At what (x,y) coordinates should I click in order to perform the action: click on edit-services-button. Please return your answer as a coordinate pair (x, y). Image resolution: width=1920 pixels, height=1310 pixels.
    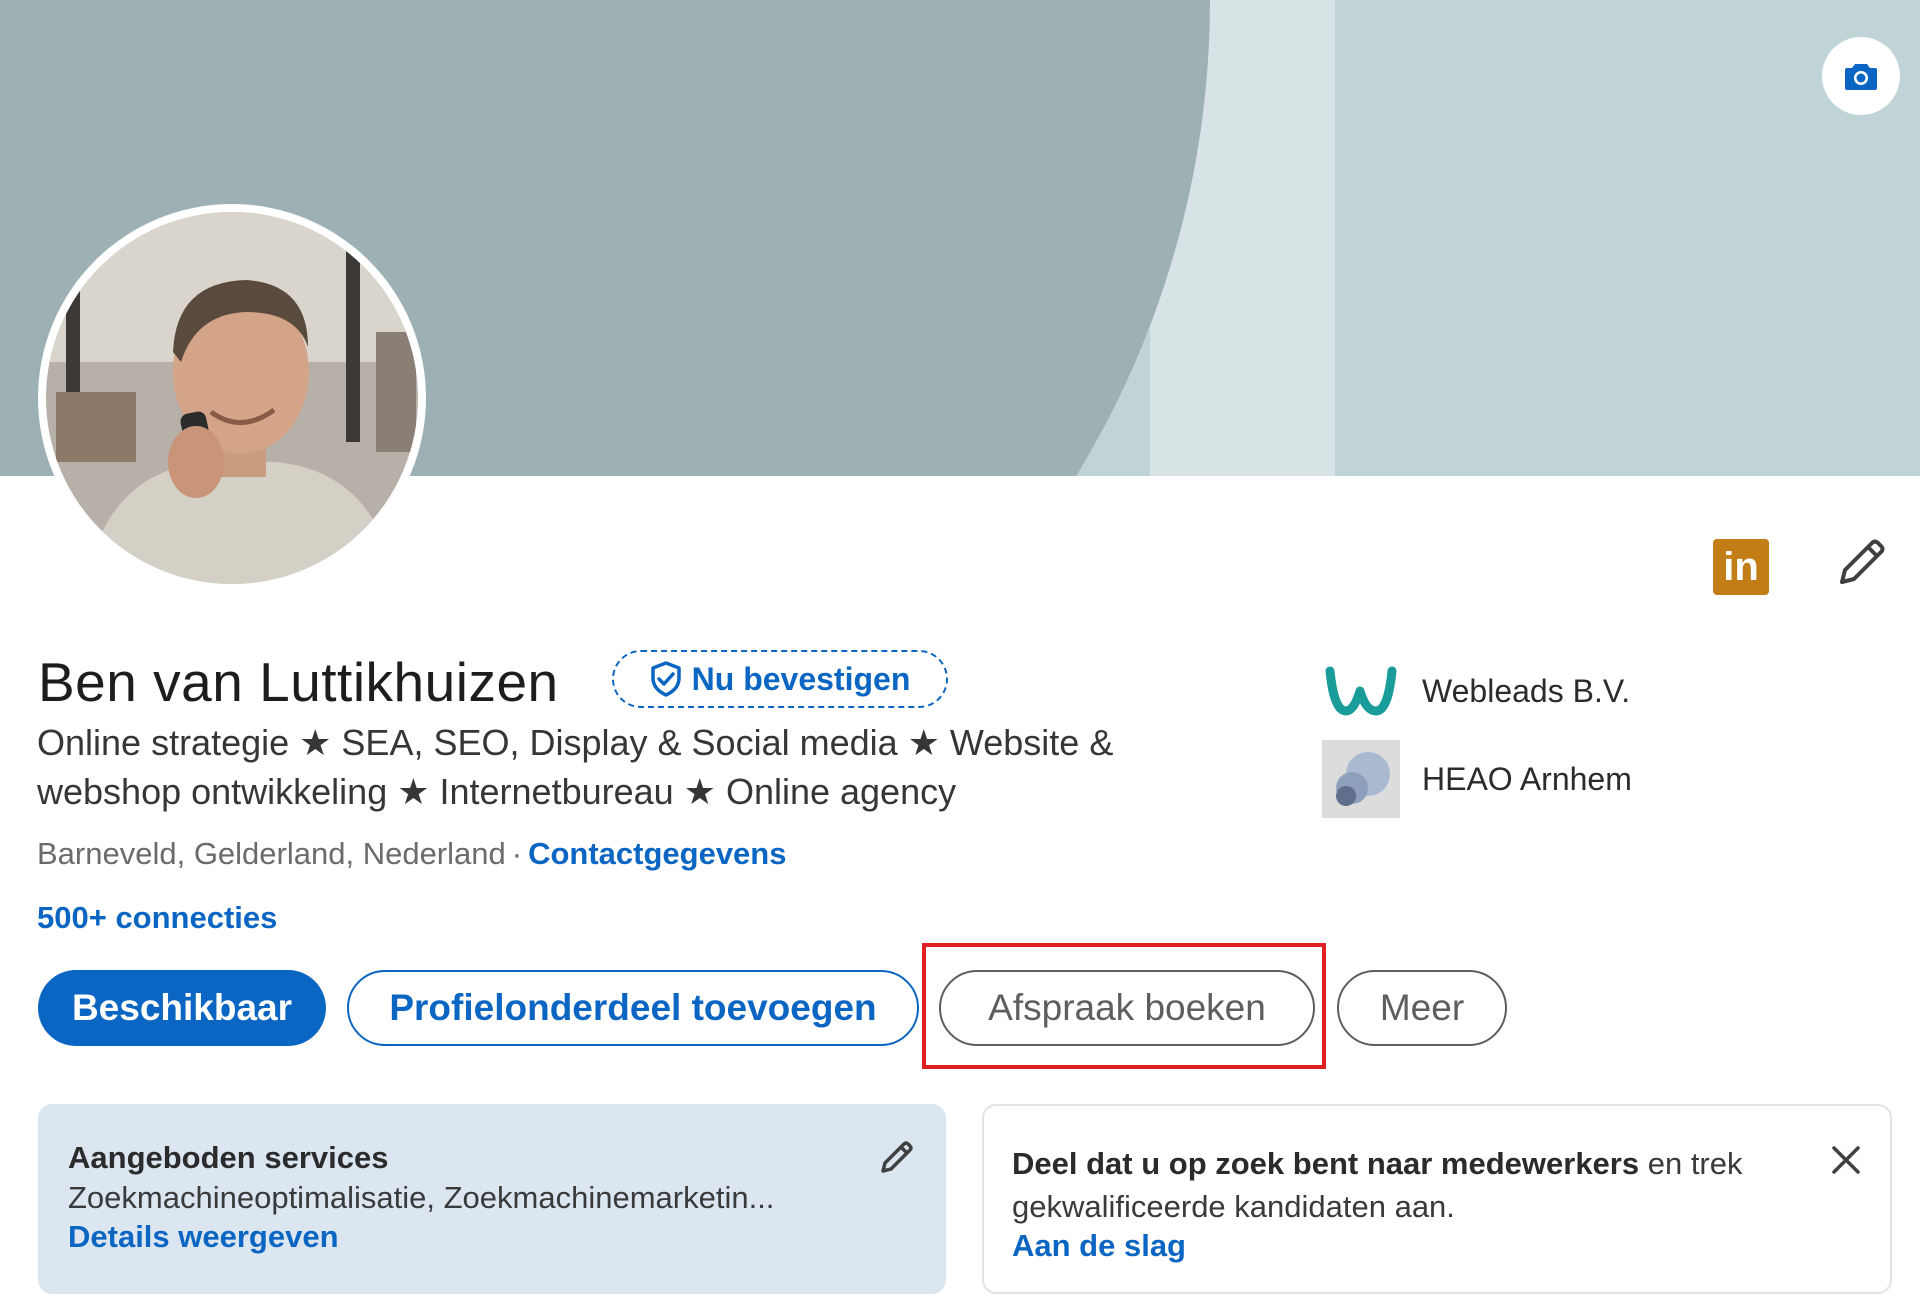
    Looking at the image, I should click on (896, 1158).